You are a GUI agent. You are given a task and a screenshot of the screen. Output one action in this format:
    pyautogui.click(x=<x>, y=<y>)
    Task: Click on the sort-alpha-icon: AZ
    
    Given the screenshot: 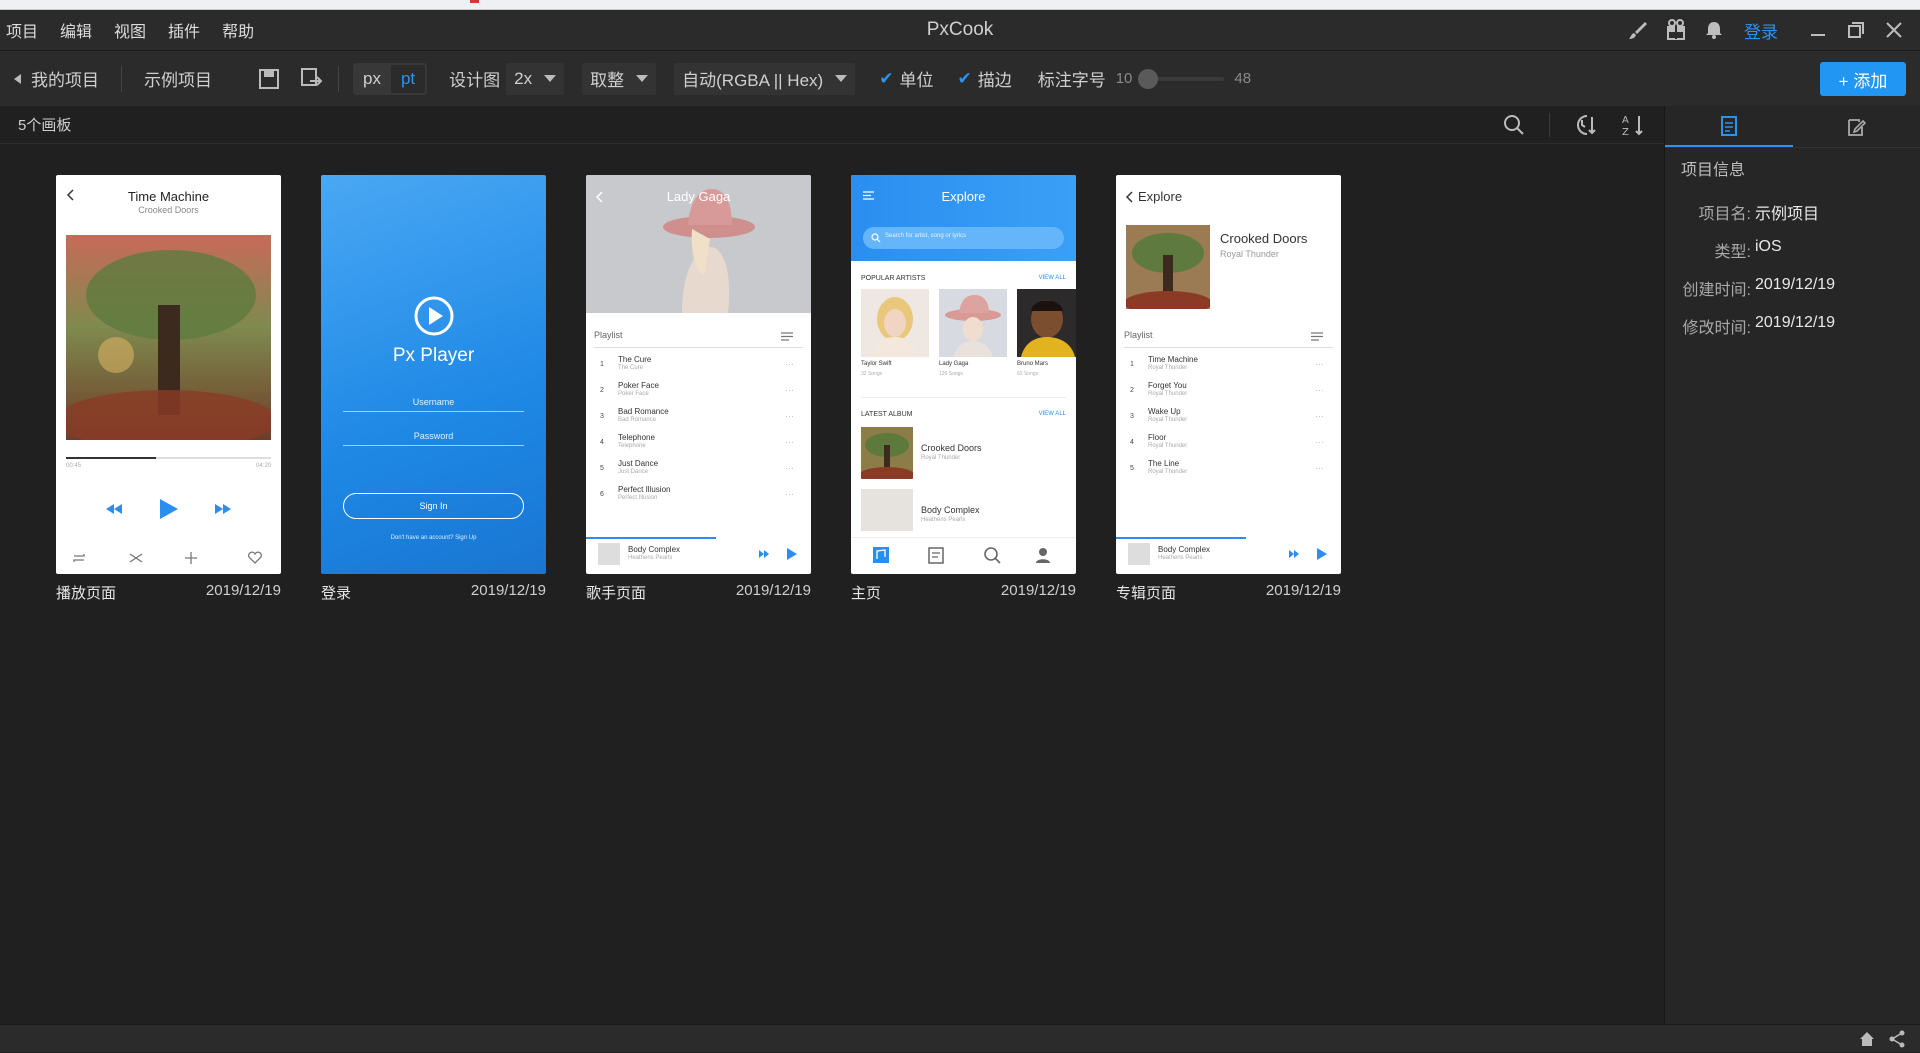 What is the action you would take?
    pyautogui.click(x=1633, y=125)
    